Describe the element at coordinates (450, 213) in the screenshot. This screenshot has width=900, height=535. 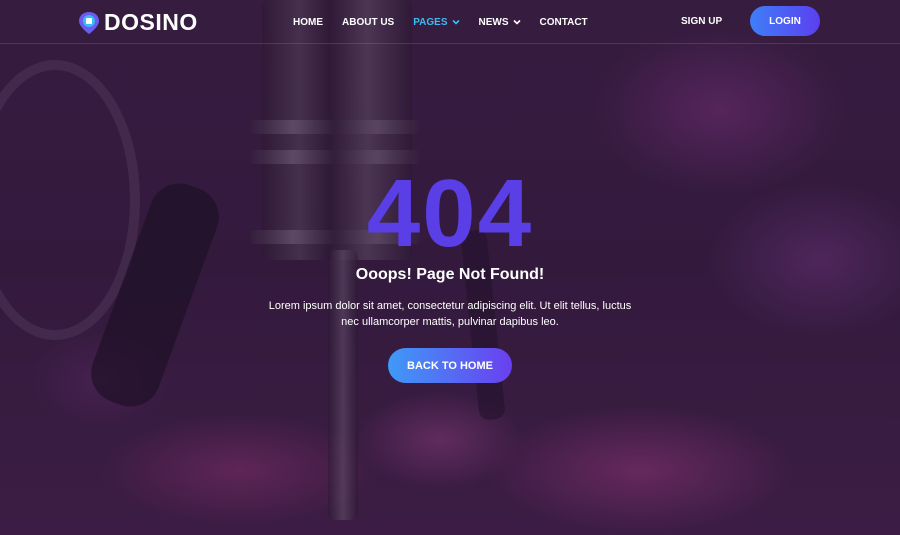
I see `error-code: 404` at that location.